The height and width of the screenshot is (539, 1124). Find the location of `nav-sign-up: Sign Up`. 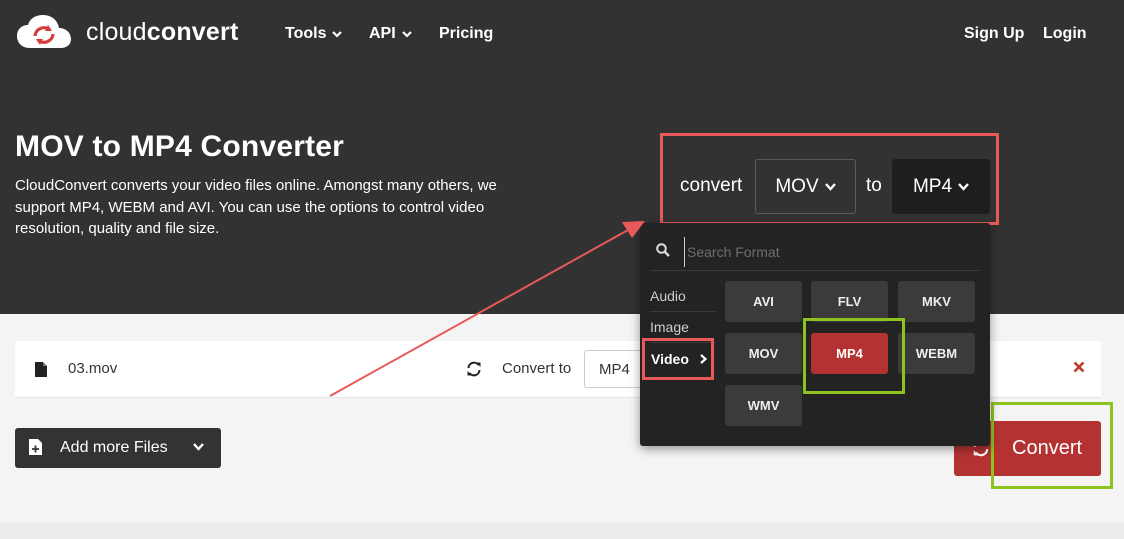

nav-sign-up: Sign Up is located at coordinates (994, 34).